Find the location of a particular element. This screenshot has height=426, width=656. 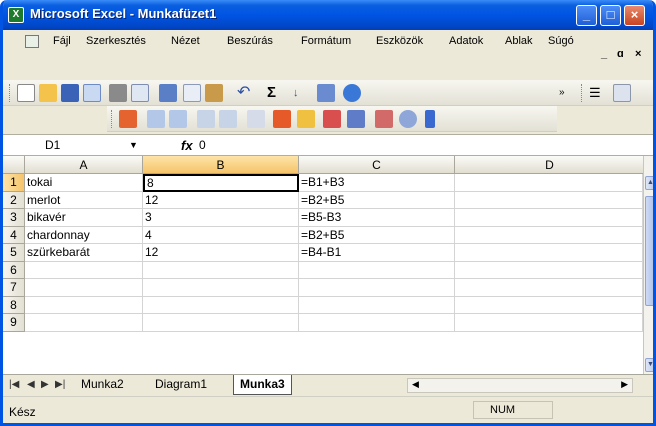

cell-a7 is located at coordinates (84, 288).